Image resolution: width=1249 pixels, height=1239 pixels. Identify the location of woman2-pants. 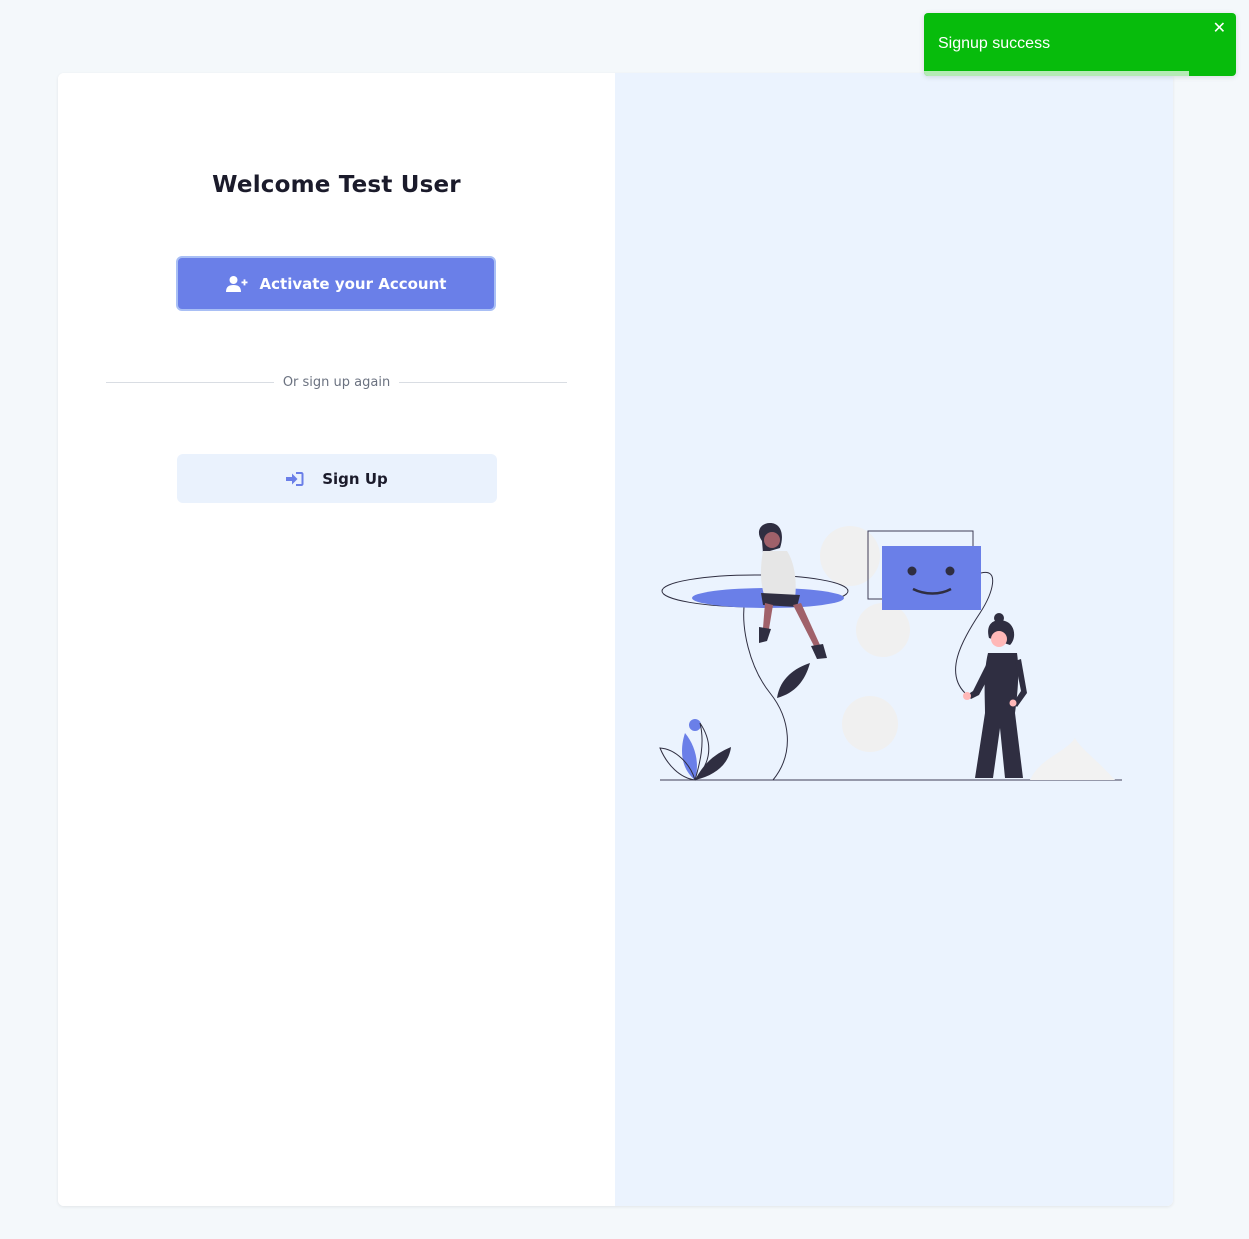
(999, 745).